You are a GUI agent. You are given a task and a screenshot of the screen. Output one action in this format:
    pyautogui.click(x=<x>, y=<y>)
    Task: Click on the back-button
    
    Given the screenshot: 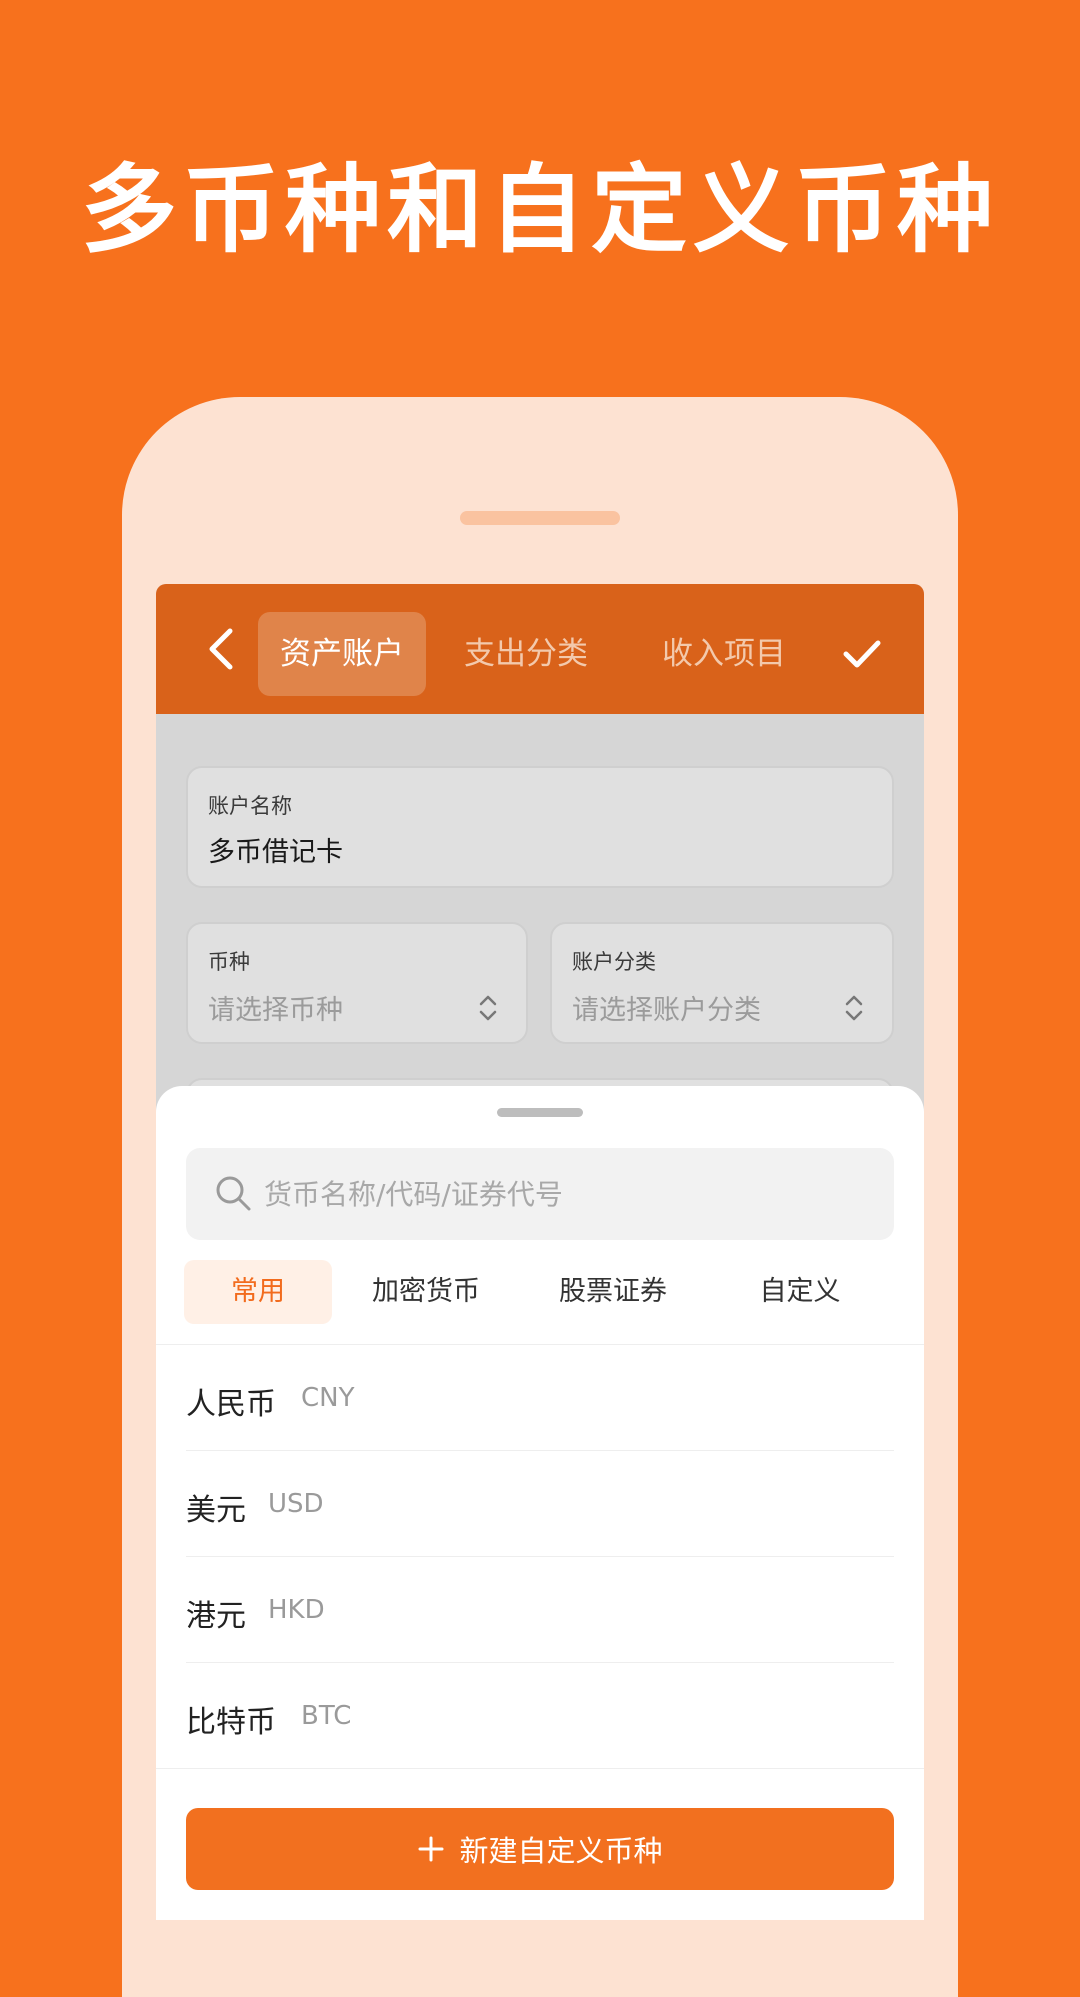 What is the action you would take?
    pyautogui.click(x=221, y=649)
    